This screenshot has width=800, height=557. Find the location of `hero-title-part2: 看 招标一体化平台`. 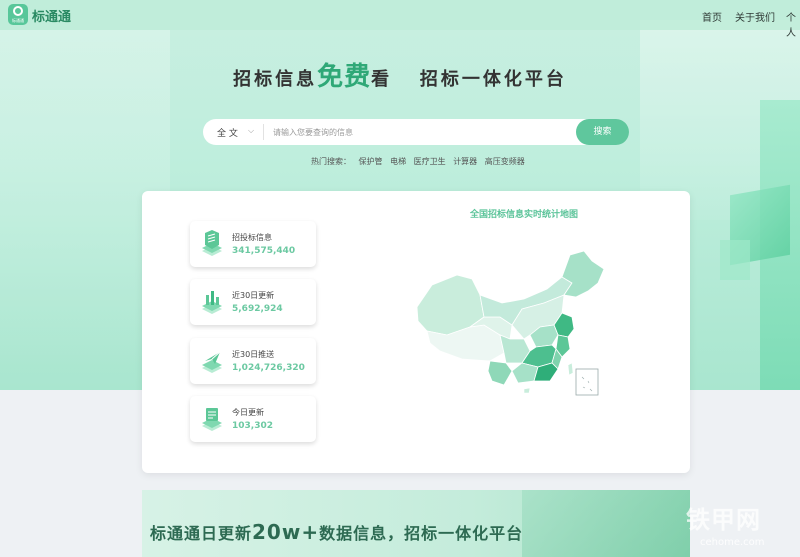

hero-title-part2: 看 招标一体化平台 is located at coordinates (469, 79).